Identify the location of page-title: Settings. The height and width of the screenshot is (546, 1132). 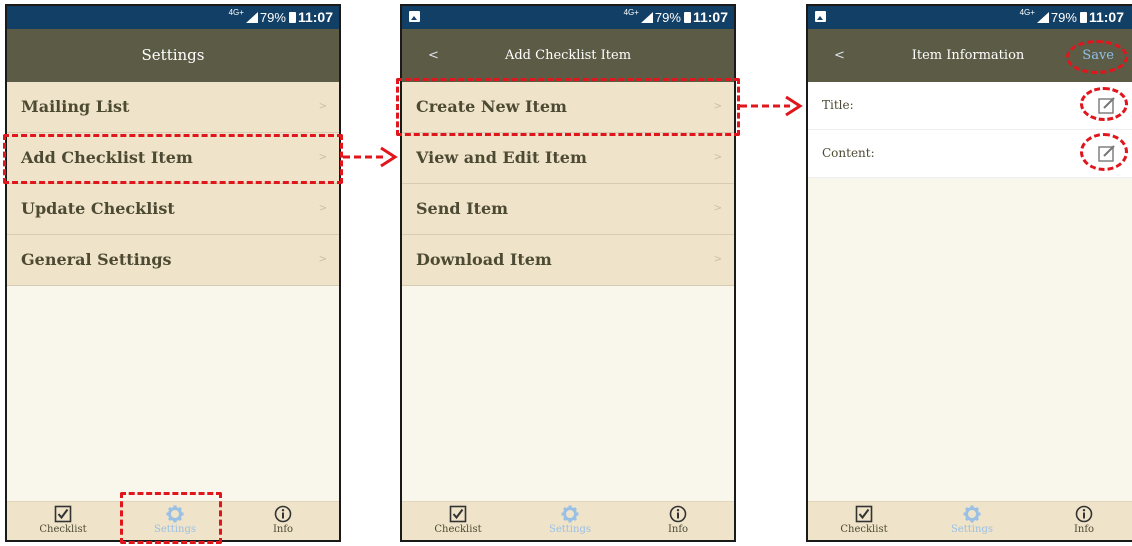
(173, 55).